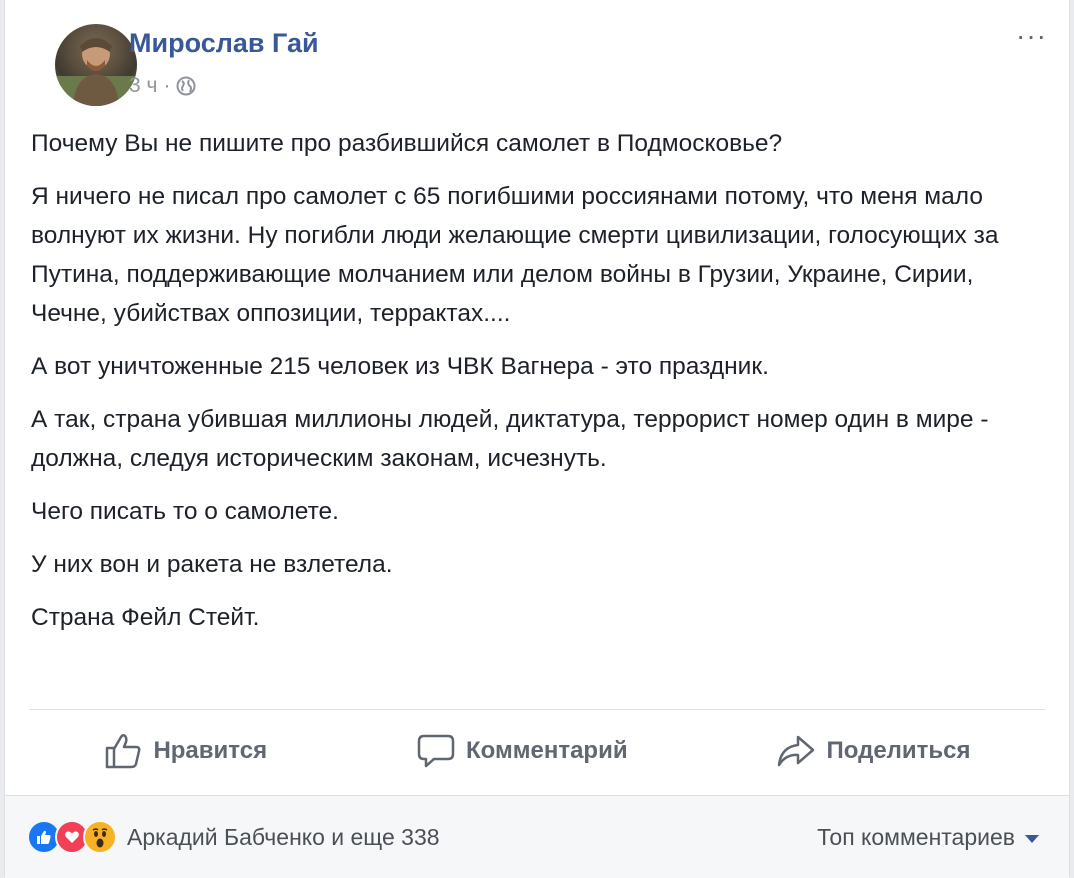  Describe the element at coordinates (143, 86) in the screenshot. I see `post-time: 3 ч` at that location.